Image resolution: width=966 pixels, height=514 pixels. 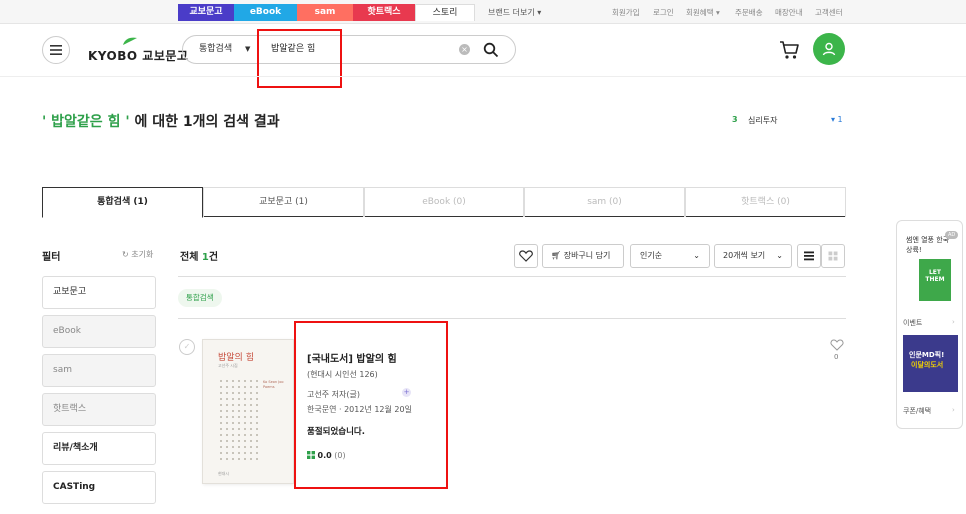 I want to click on user-profile-button, so click(x=829, y=49).